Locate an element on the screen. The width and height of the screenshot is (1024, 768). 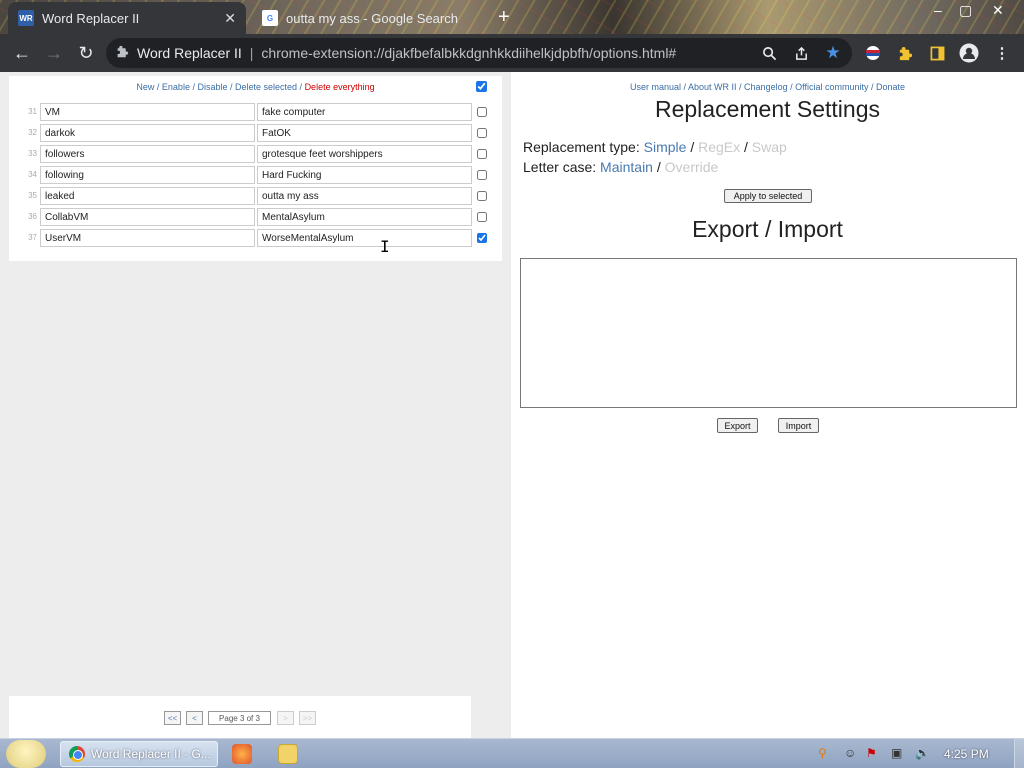
sidepanel-icon is located at coordinates (937, 53).